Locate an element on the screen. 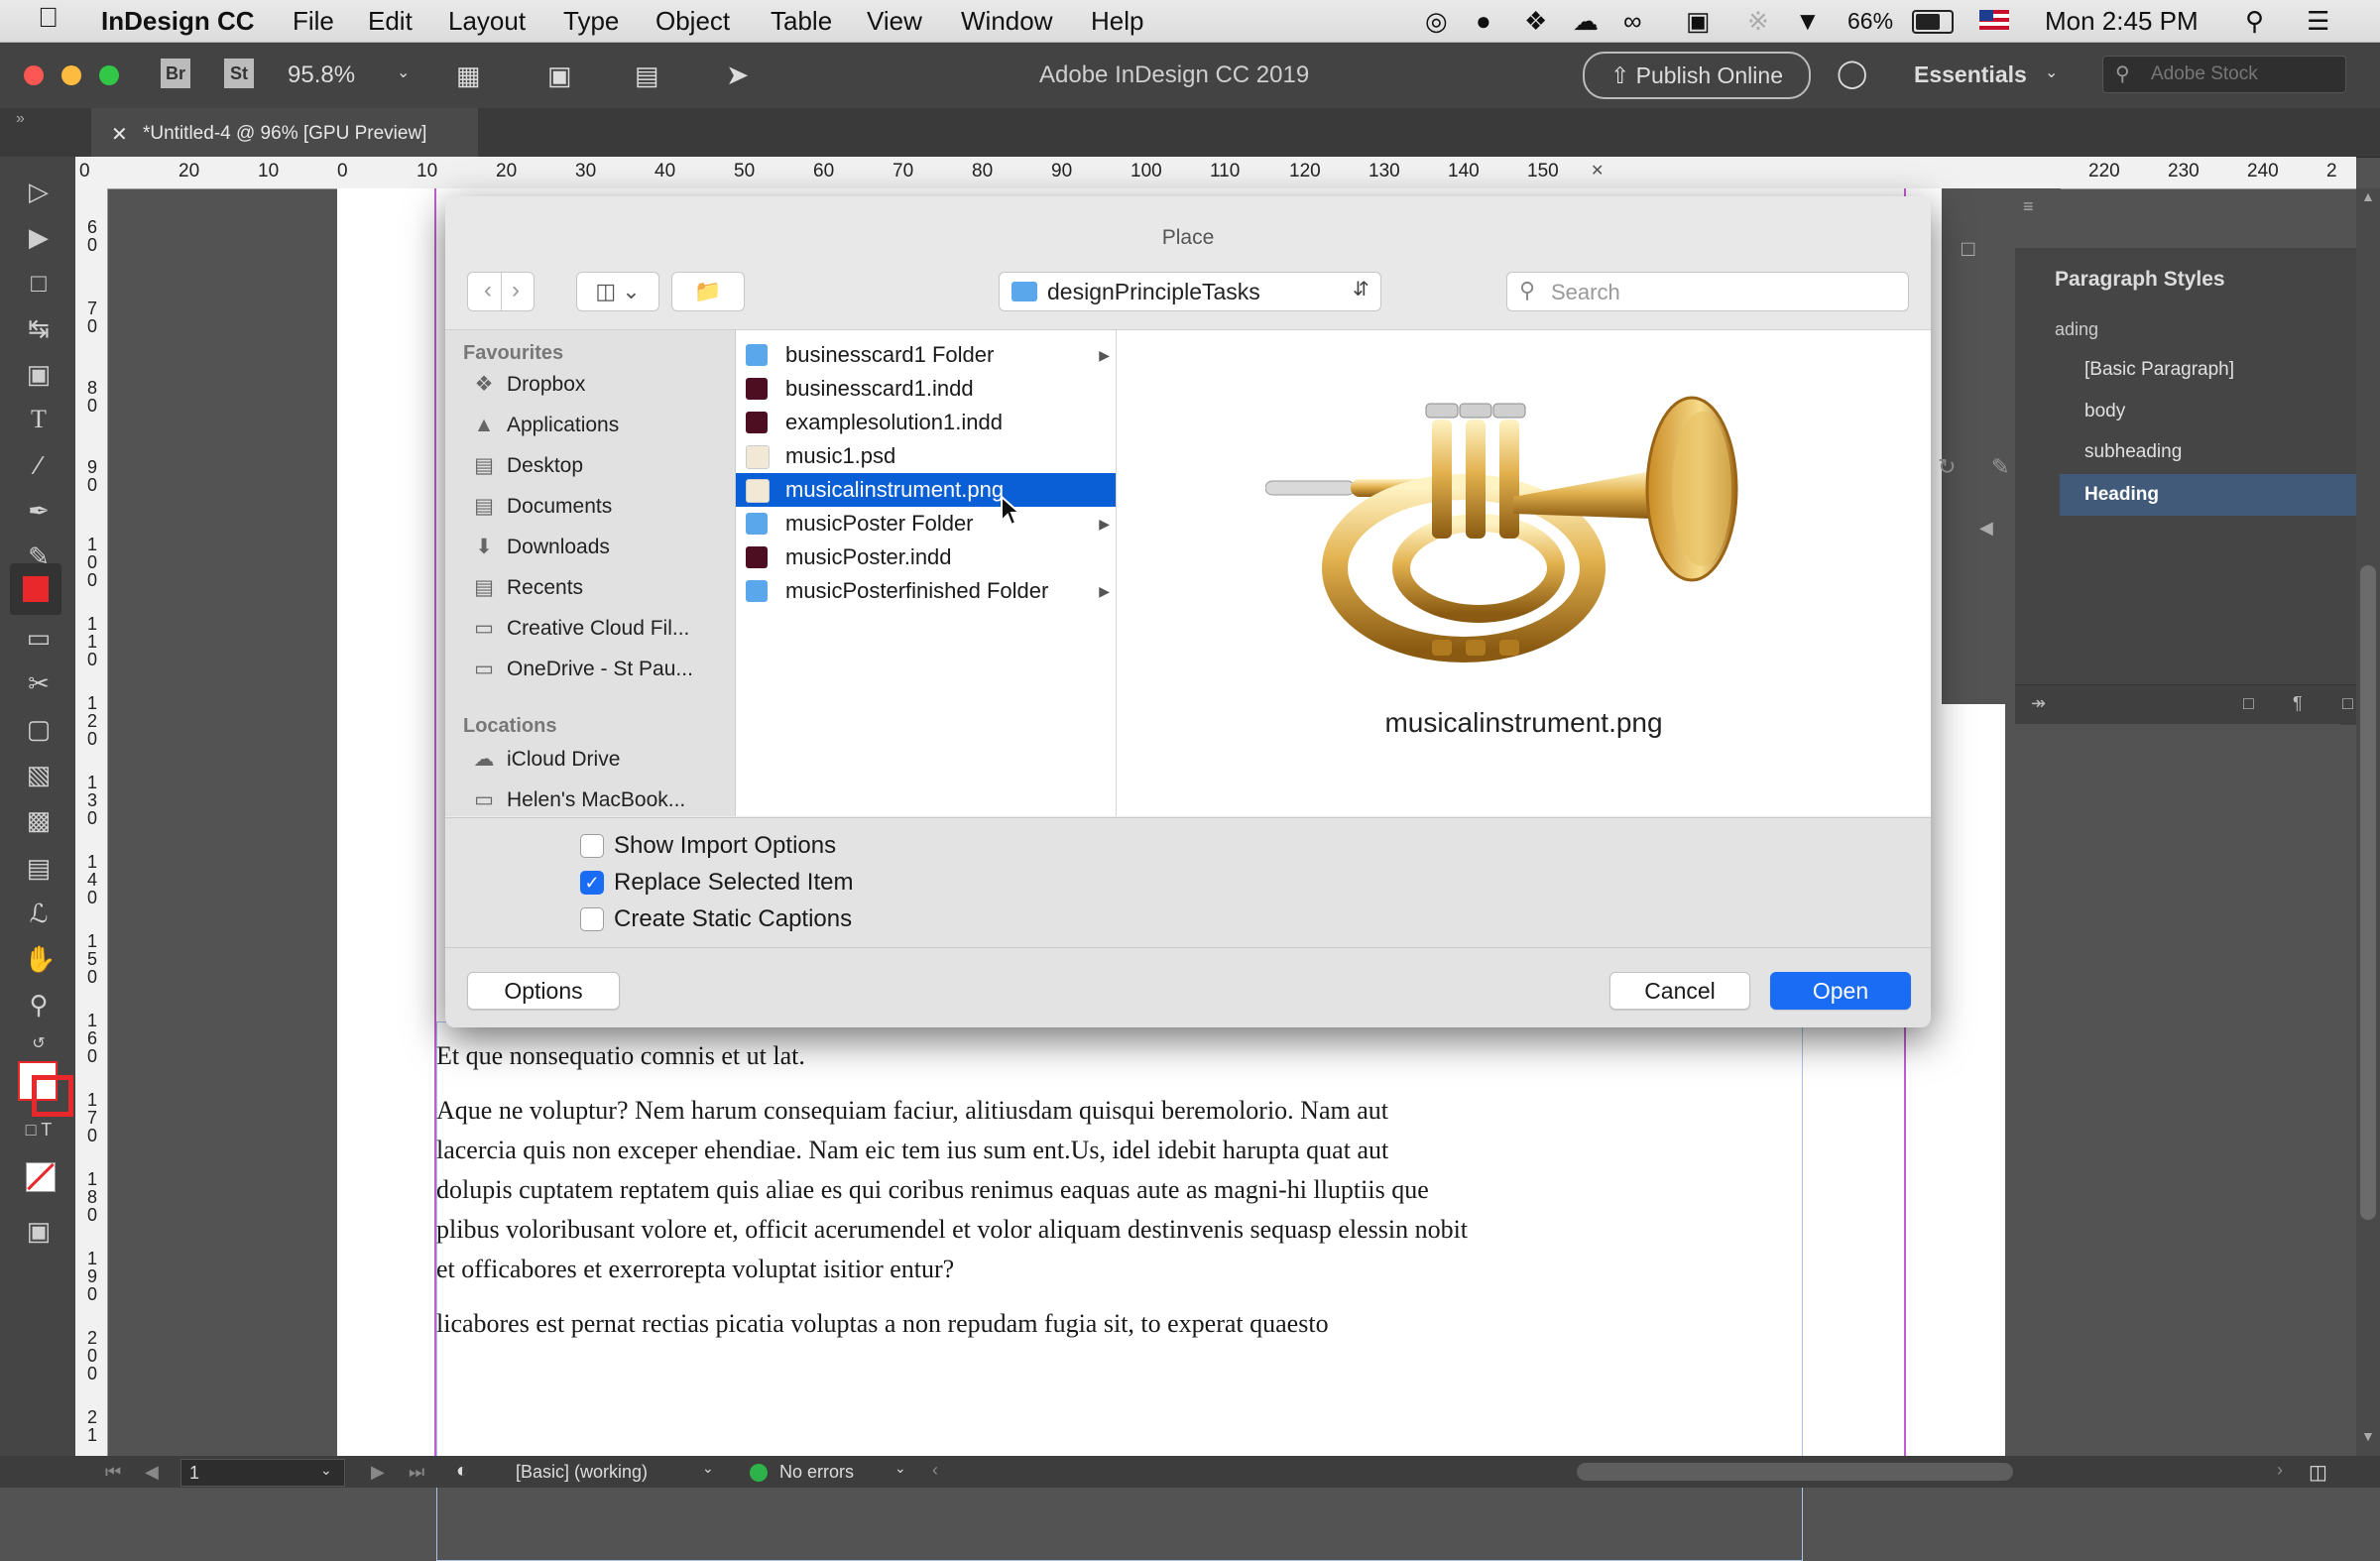 This screenshot has width=2380, height=1561. new-folder-icon: 📁 is located at coordinates (708, 291).